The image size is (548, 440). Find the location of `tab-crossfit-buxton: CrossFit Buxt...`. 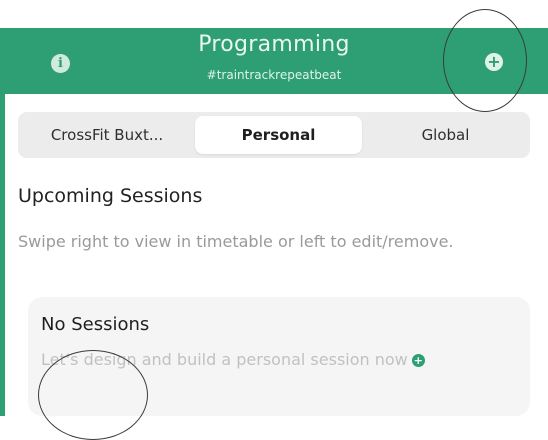

tab-crossfit-buxton: CrossFit Buxt... is located at coordinates (107, 135).